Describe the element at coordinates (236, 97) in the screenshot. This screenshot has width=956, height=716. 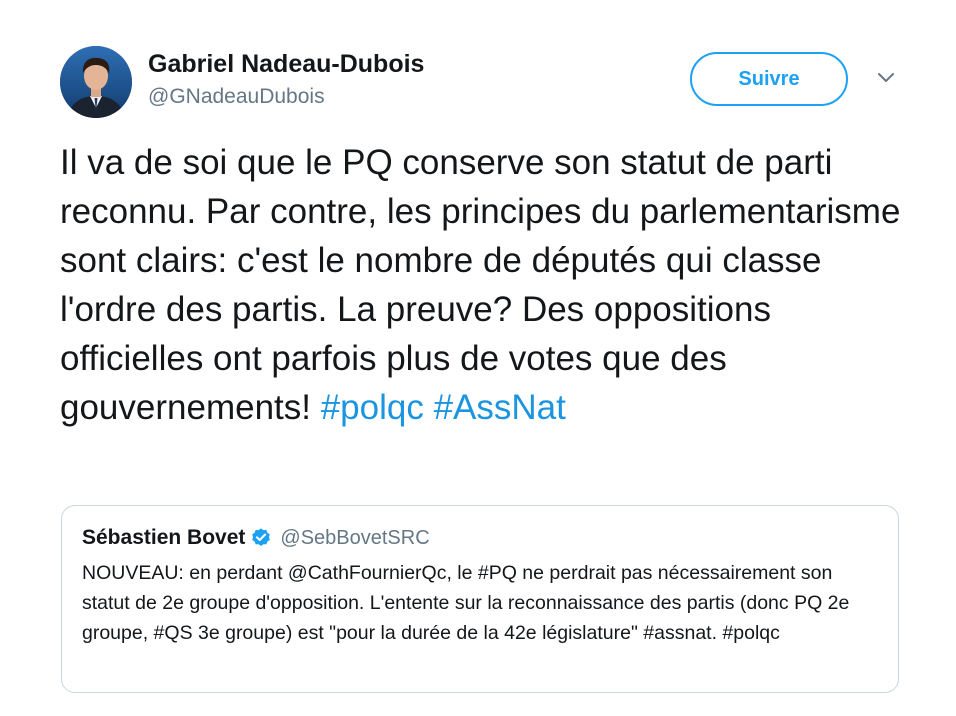
I see `author-handle: @GNadeauDubois` at that location.